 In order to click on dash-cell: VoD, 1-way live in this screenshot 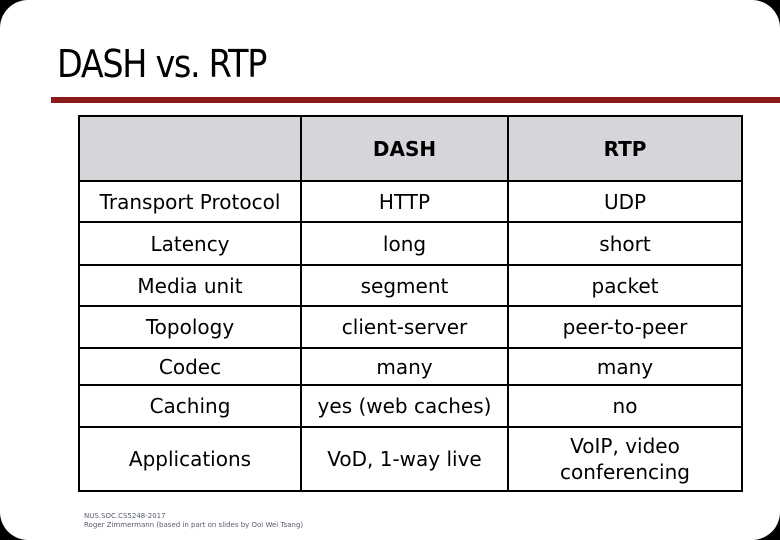, I will do `click(404, 459)`.